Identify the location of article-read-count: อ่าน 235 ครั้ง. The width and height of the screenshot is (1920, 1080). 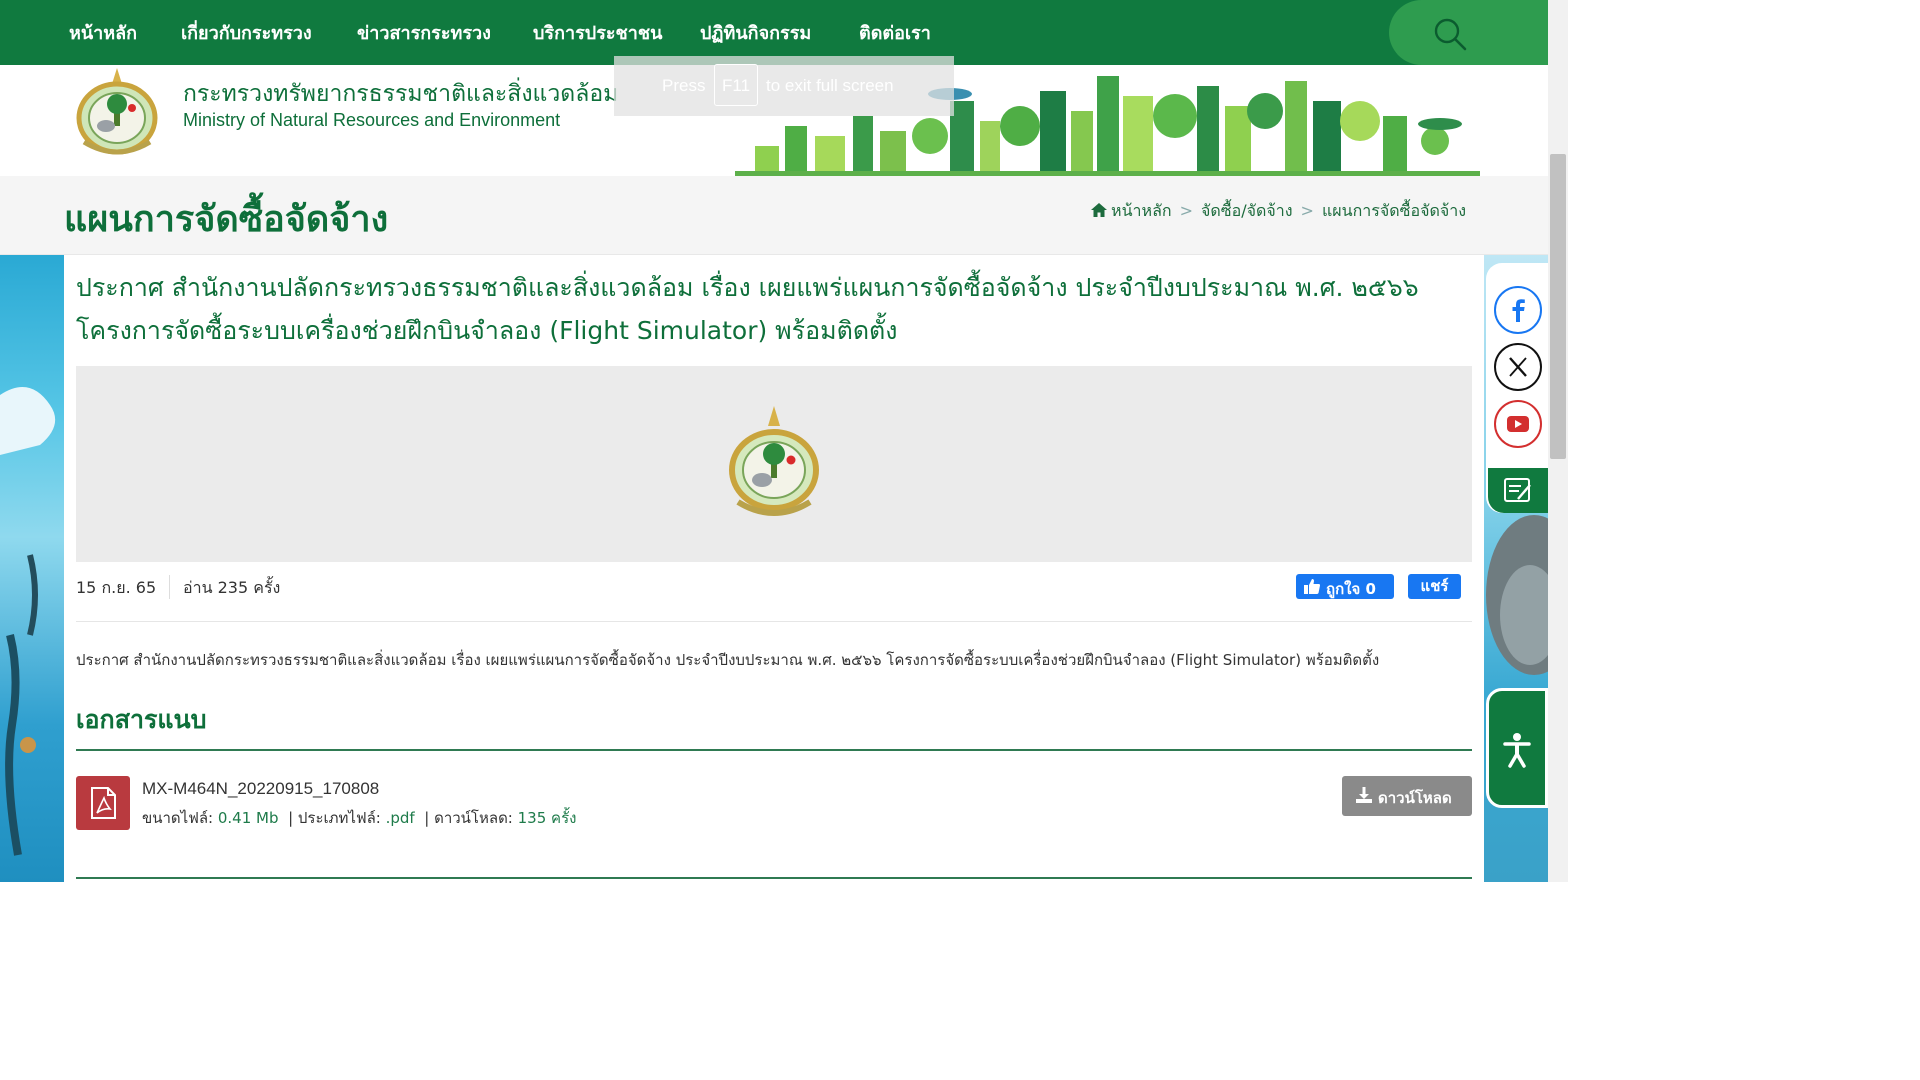
(232, 587).